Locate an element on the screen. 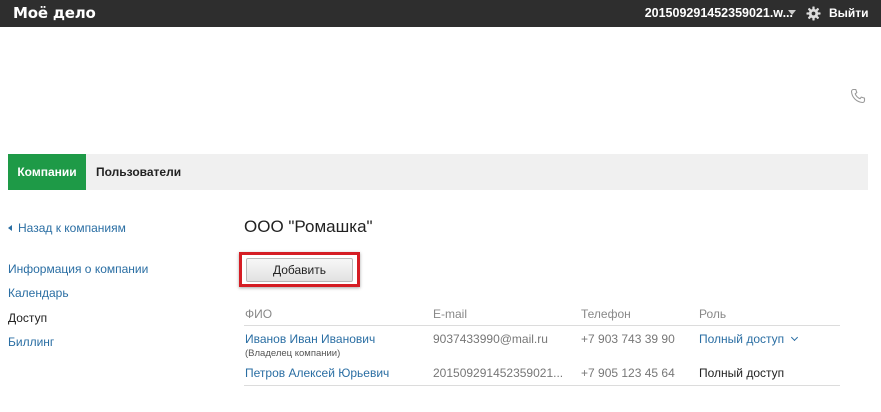 This screenshot has height=412, width=881. user-phone: +7 903 743 39 90 is located at coordinates (628, 339).